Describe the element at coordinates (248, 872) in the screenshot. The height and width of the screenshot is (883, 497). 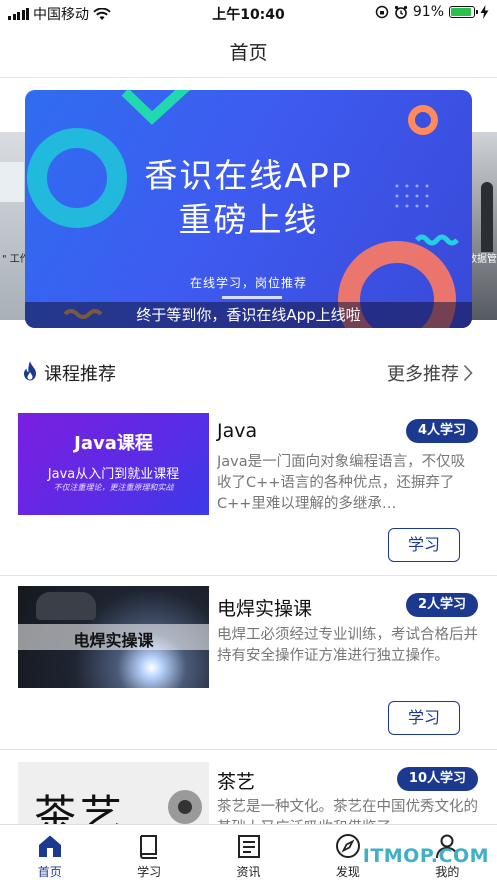
I see `tab-label: 资讯` at that location.